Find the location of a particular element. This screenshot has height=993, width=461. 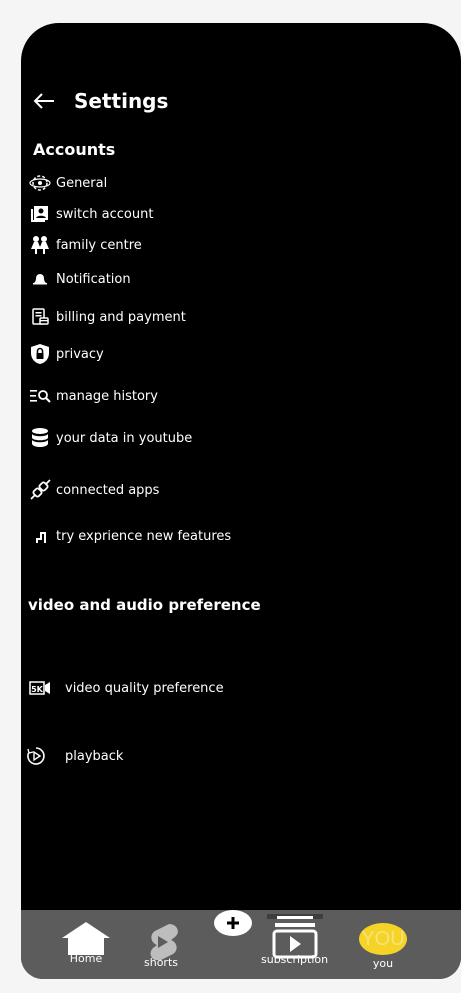

billing-icon is located at coordinates (40, 317).